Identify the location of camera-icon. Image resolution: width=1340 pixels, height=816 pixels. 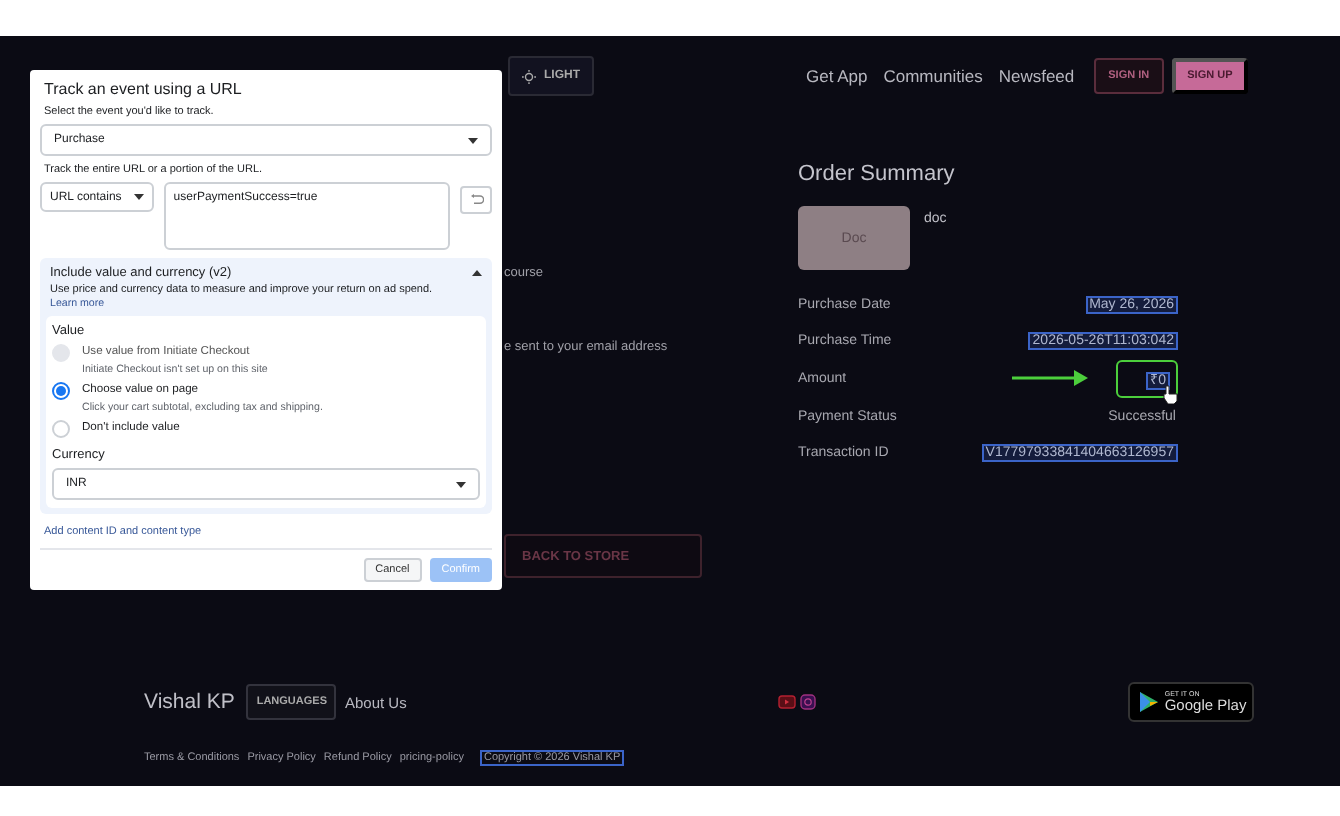
(808, 702).